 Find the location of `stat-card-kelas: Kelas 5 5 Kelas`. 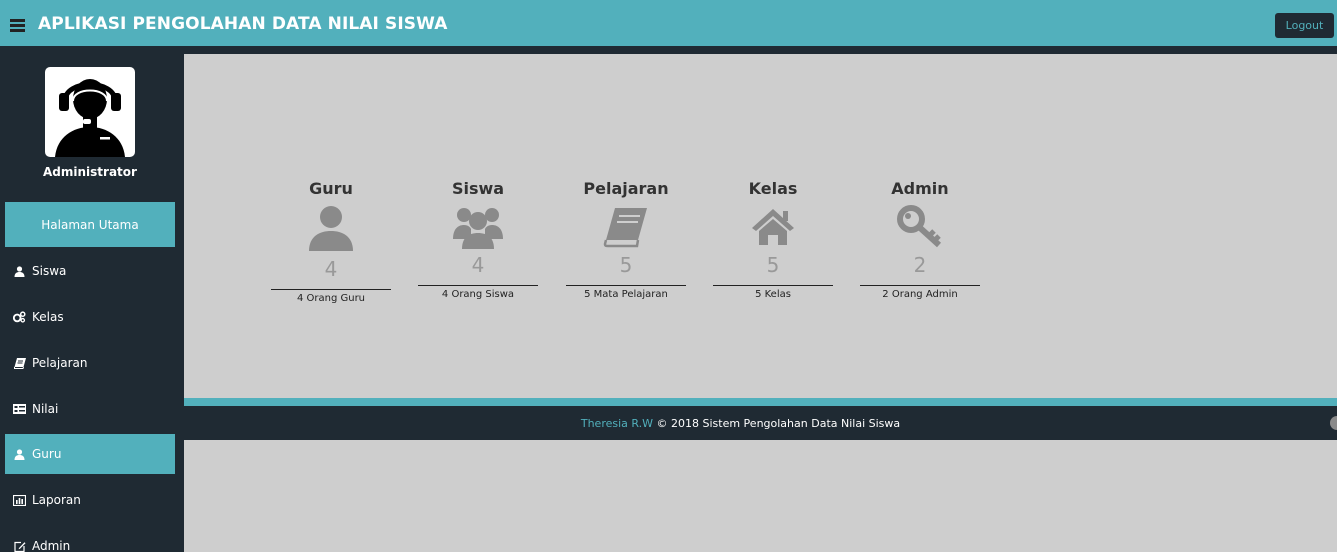

stat-card-kelas: Kelas 5 5 Kelas is located at coordinates (773, 239).